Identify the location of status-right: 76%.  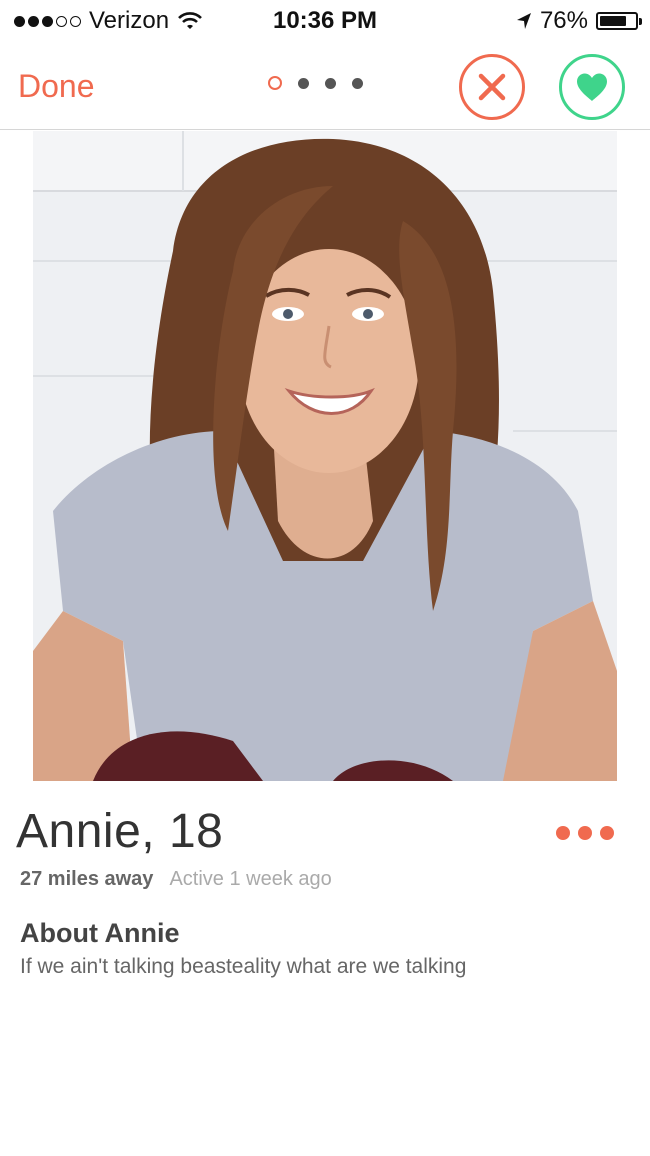
(579, 21).